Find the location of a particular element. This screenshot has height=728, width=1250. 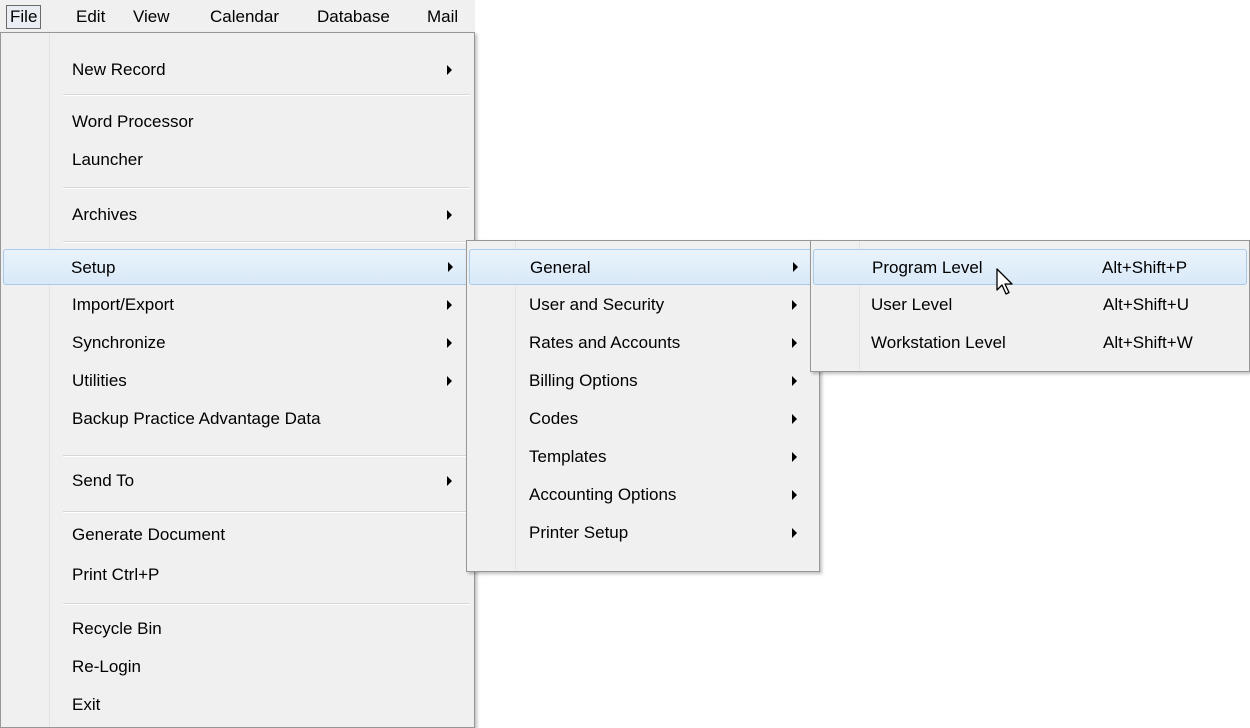

menu-item-backup-data: Backup Practice Advantage Data is located at coordinates (237, 419).